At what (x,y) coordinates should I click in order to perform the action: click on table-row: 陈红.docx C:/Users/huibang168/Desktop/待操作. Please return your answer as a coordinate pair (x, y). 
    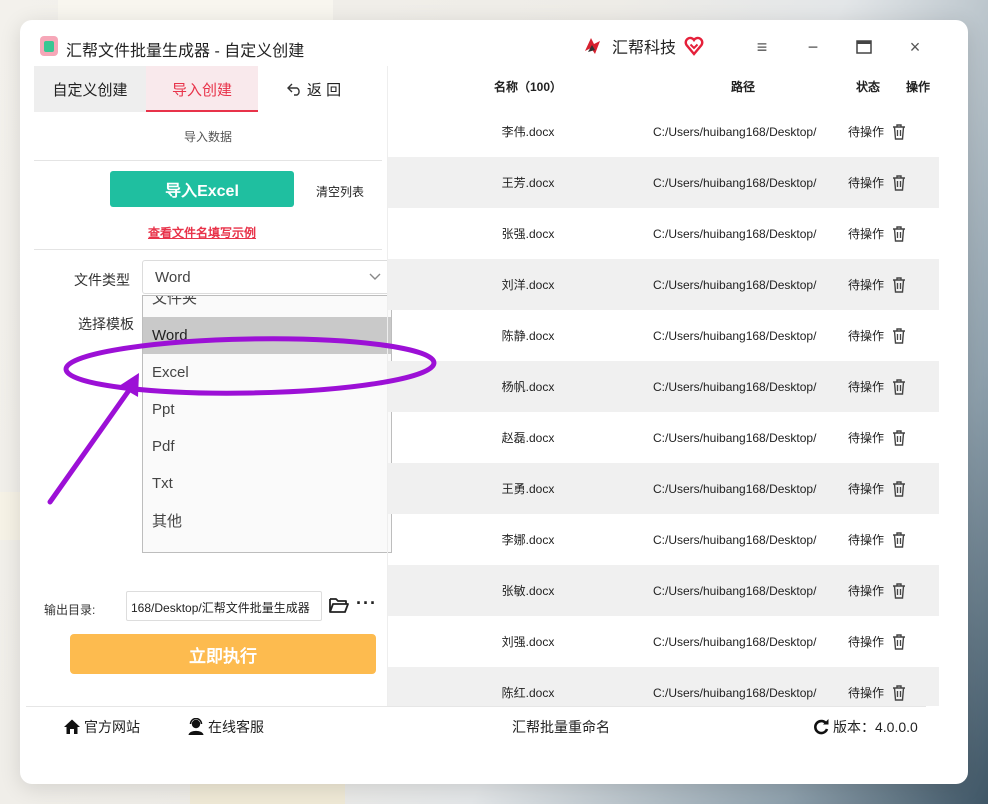
    Looking at the image, I should click on (663, 686).